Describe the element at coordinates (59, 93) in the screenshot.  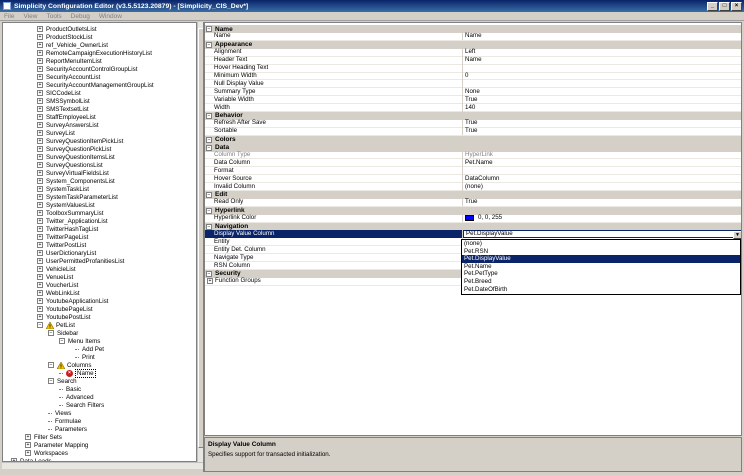
I see `tree-node: + SICCodeList` at that location.